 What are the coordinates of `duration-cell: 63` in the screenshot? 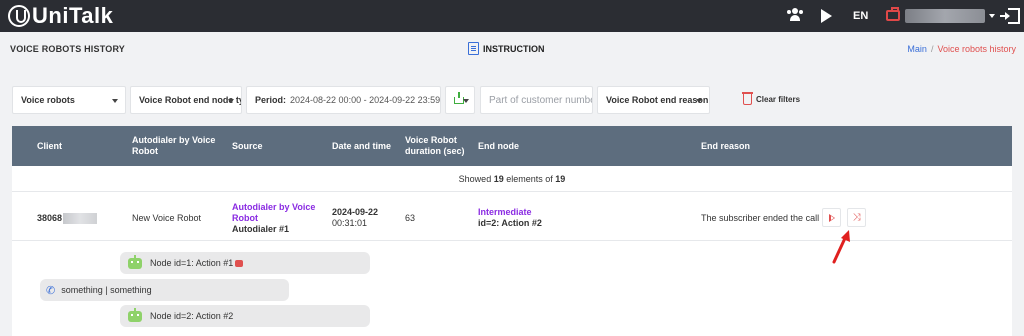 It's located at (410, 218).